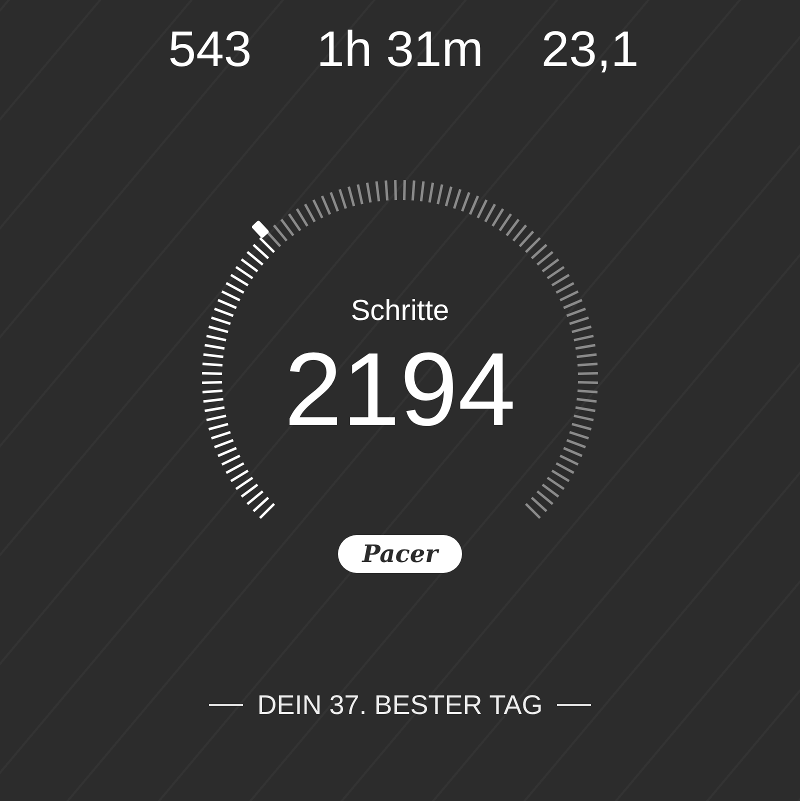 The height and width of the screenshot is (801, 800). Describe the element at coordinates (400, 311) in the screenshot. I see `steps-label: Schritte` at that location.